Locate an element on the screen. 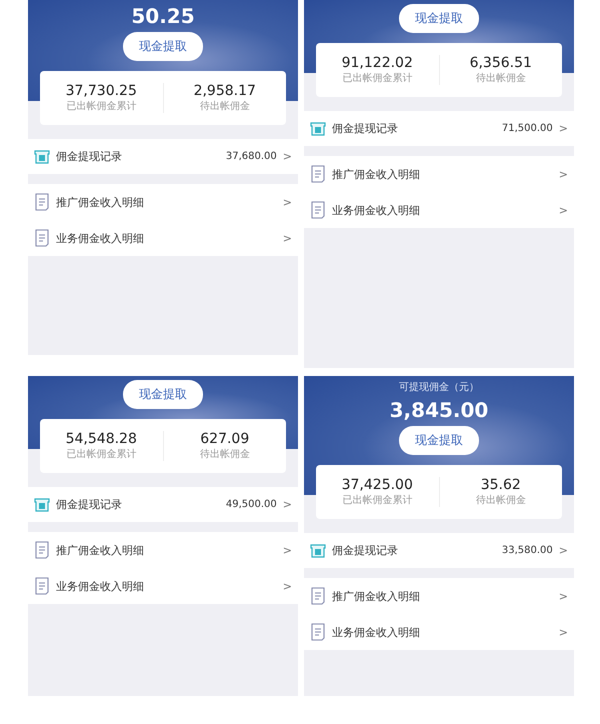 The image size is (600, 724). list-item: 佣金提现记录 71,500.00 > is located at coordinates (439, 128).